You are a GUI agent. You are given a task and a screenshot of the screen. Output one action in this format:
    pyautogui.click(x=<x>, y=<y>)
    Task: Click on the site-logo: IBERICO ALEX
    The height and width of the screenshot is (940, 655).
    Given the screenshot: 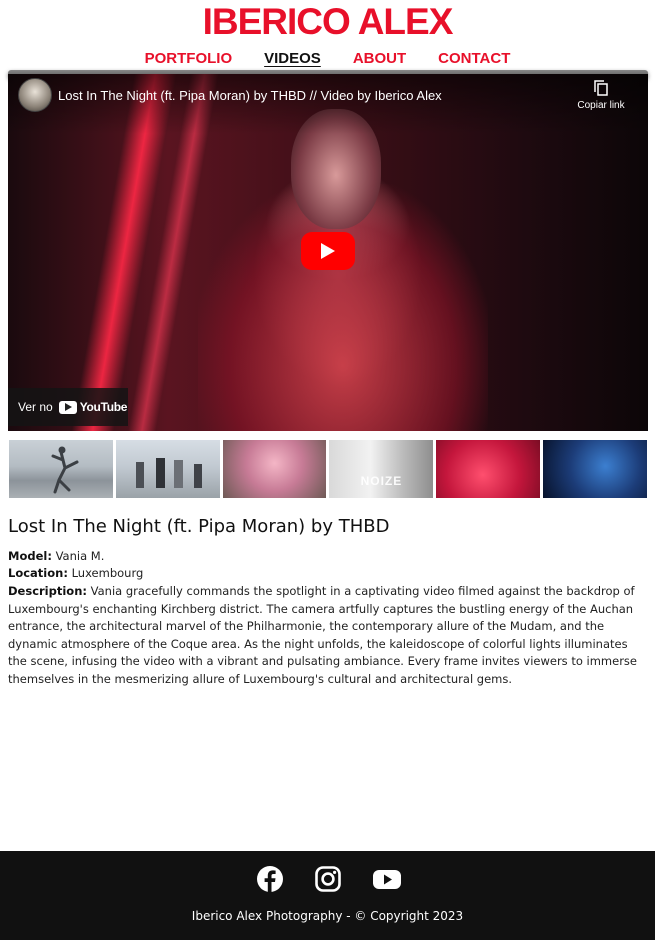 What is the action you would take?
    pyautogui.click(x=327, y=22)
    